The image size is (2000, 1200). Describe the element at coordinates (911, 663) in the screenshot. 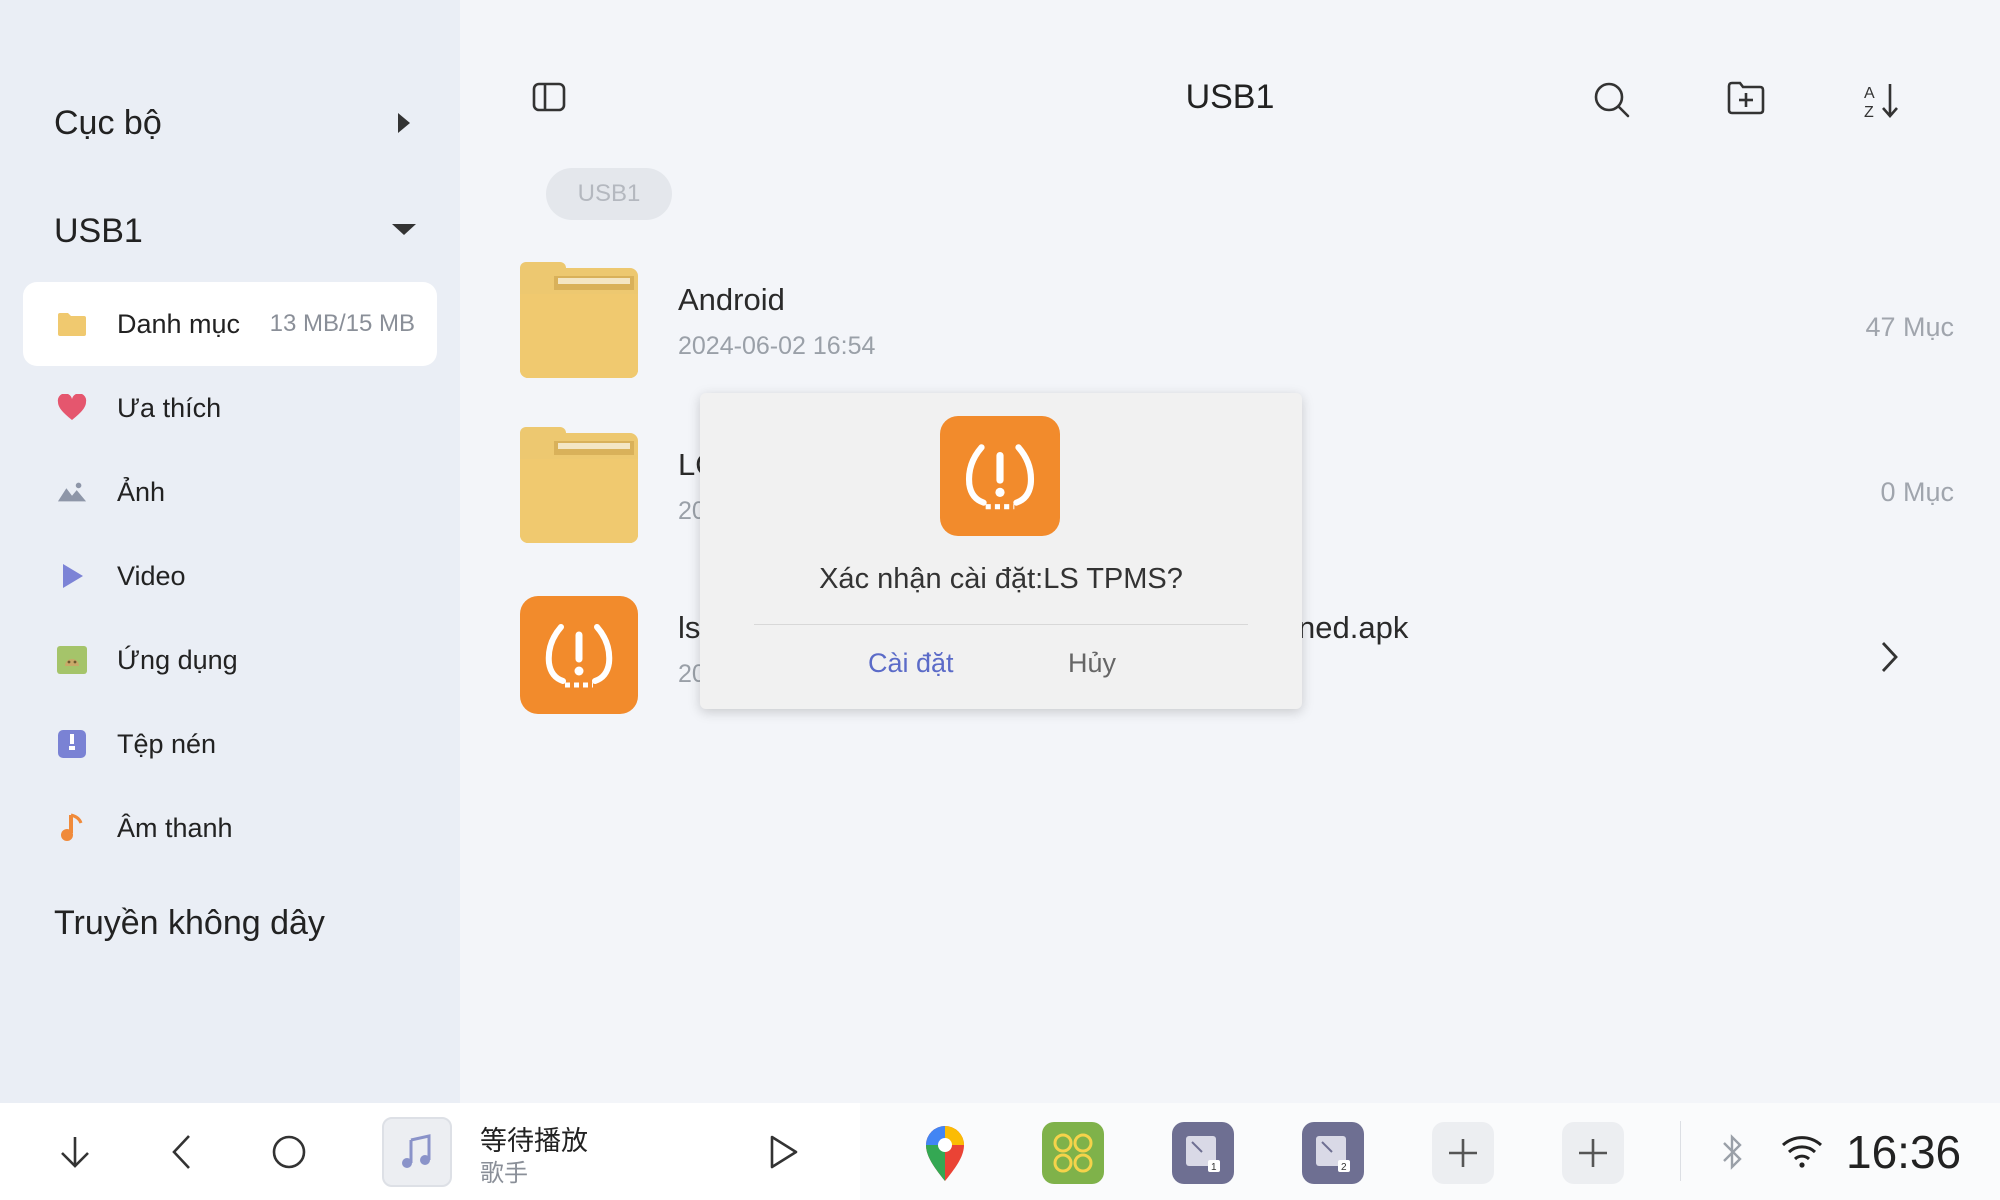

I see `install-button: Cài đặt` at that location.